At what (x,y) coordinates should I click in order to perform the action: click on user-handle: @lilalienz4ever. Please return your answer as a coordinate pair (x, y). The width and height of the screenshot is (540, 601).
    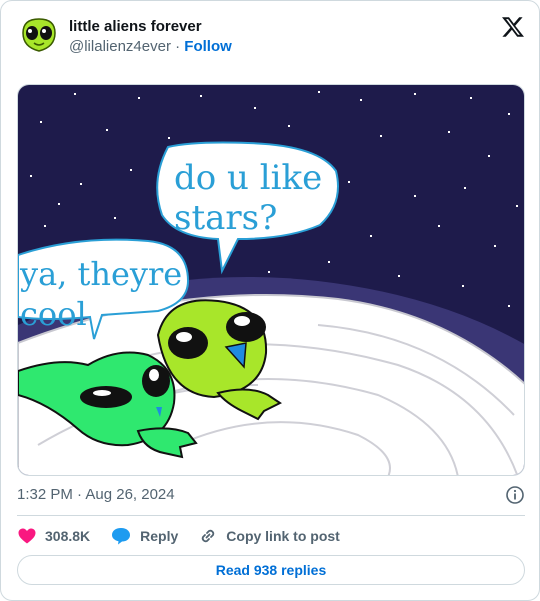
    Looking at the image, I should click on (120, 46).